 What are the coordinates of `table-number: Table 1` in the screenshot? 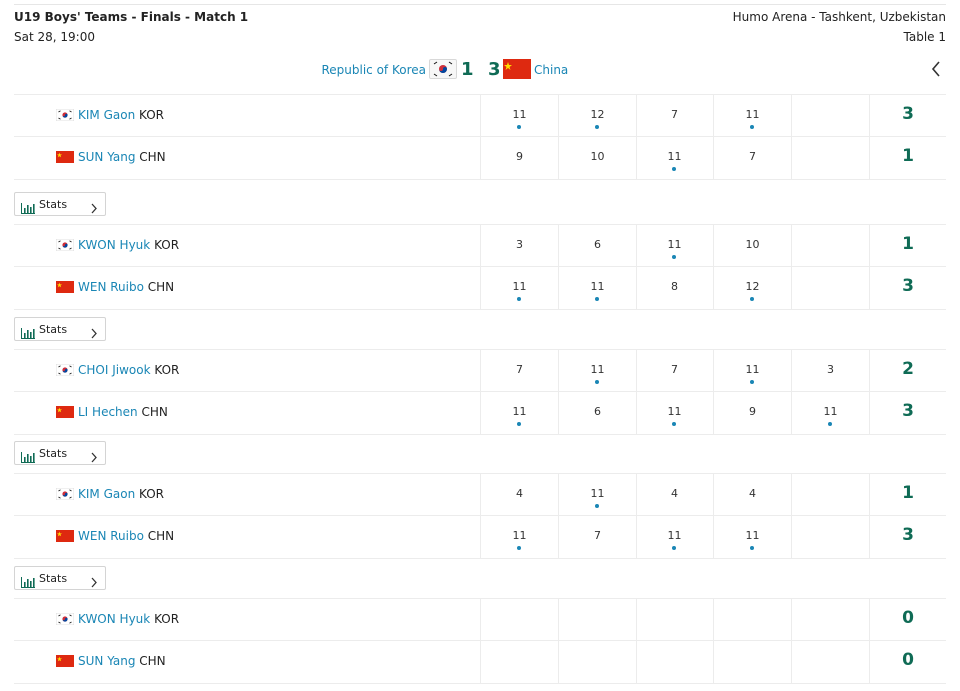 It's located at (924, 37).